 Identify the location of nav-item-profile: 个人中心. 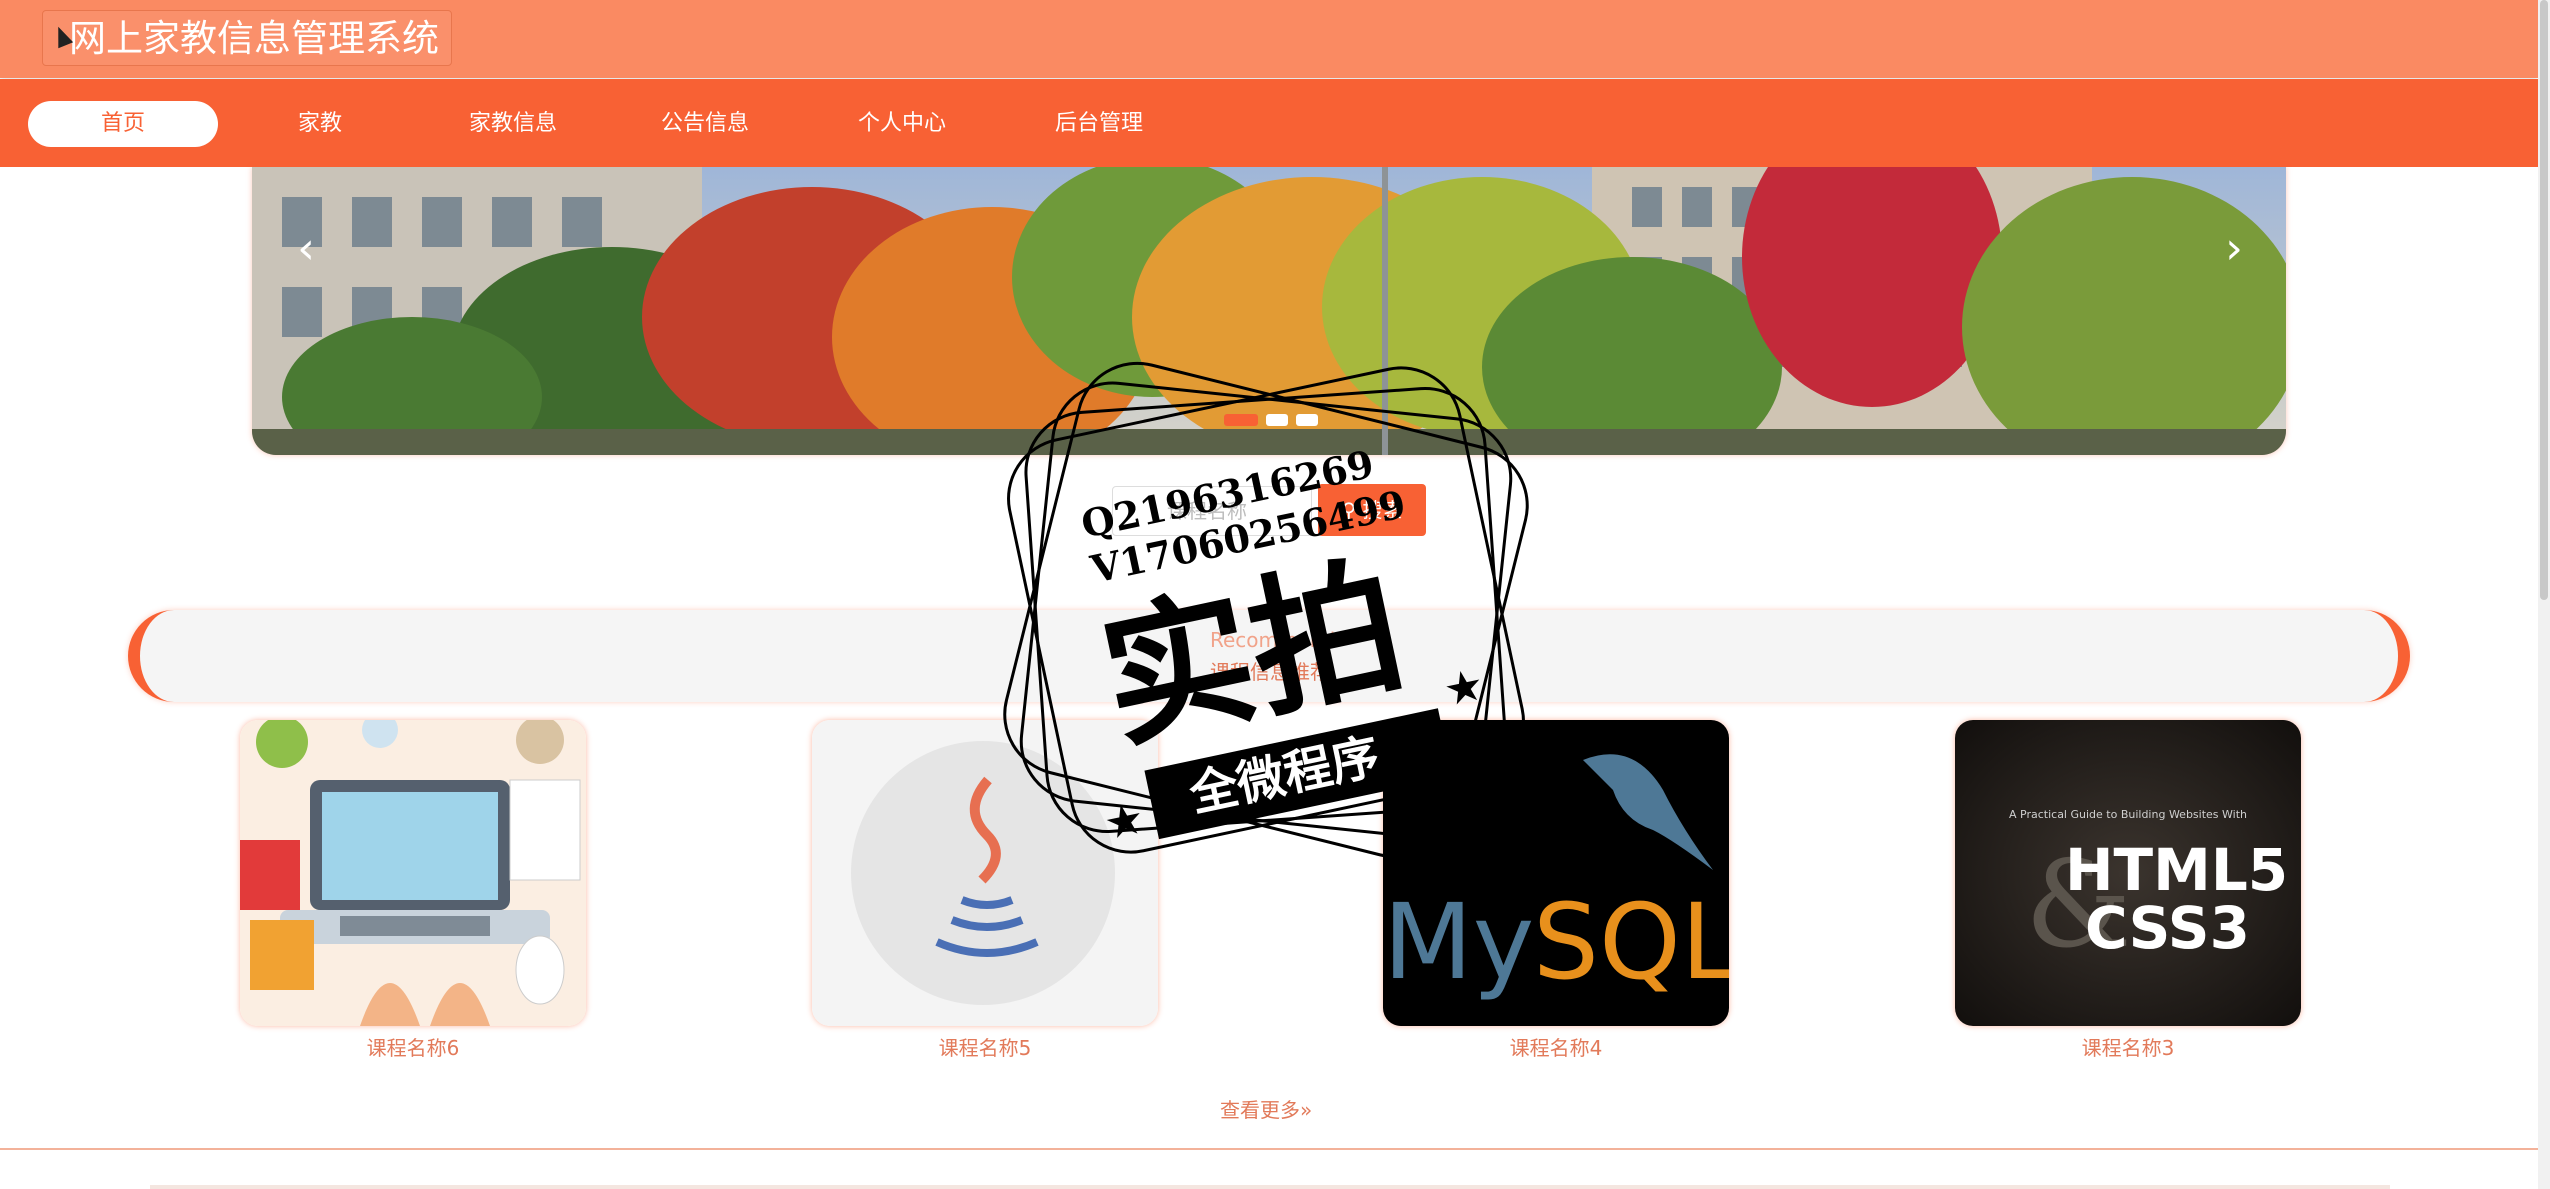
(902, 124).